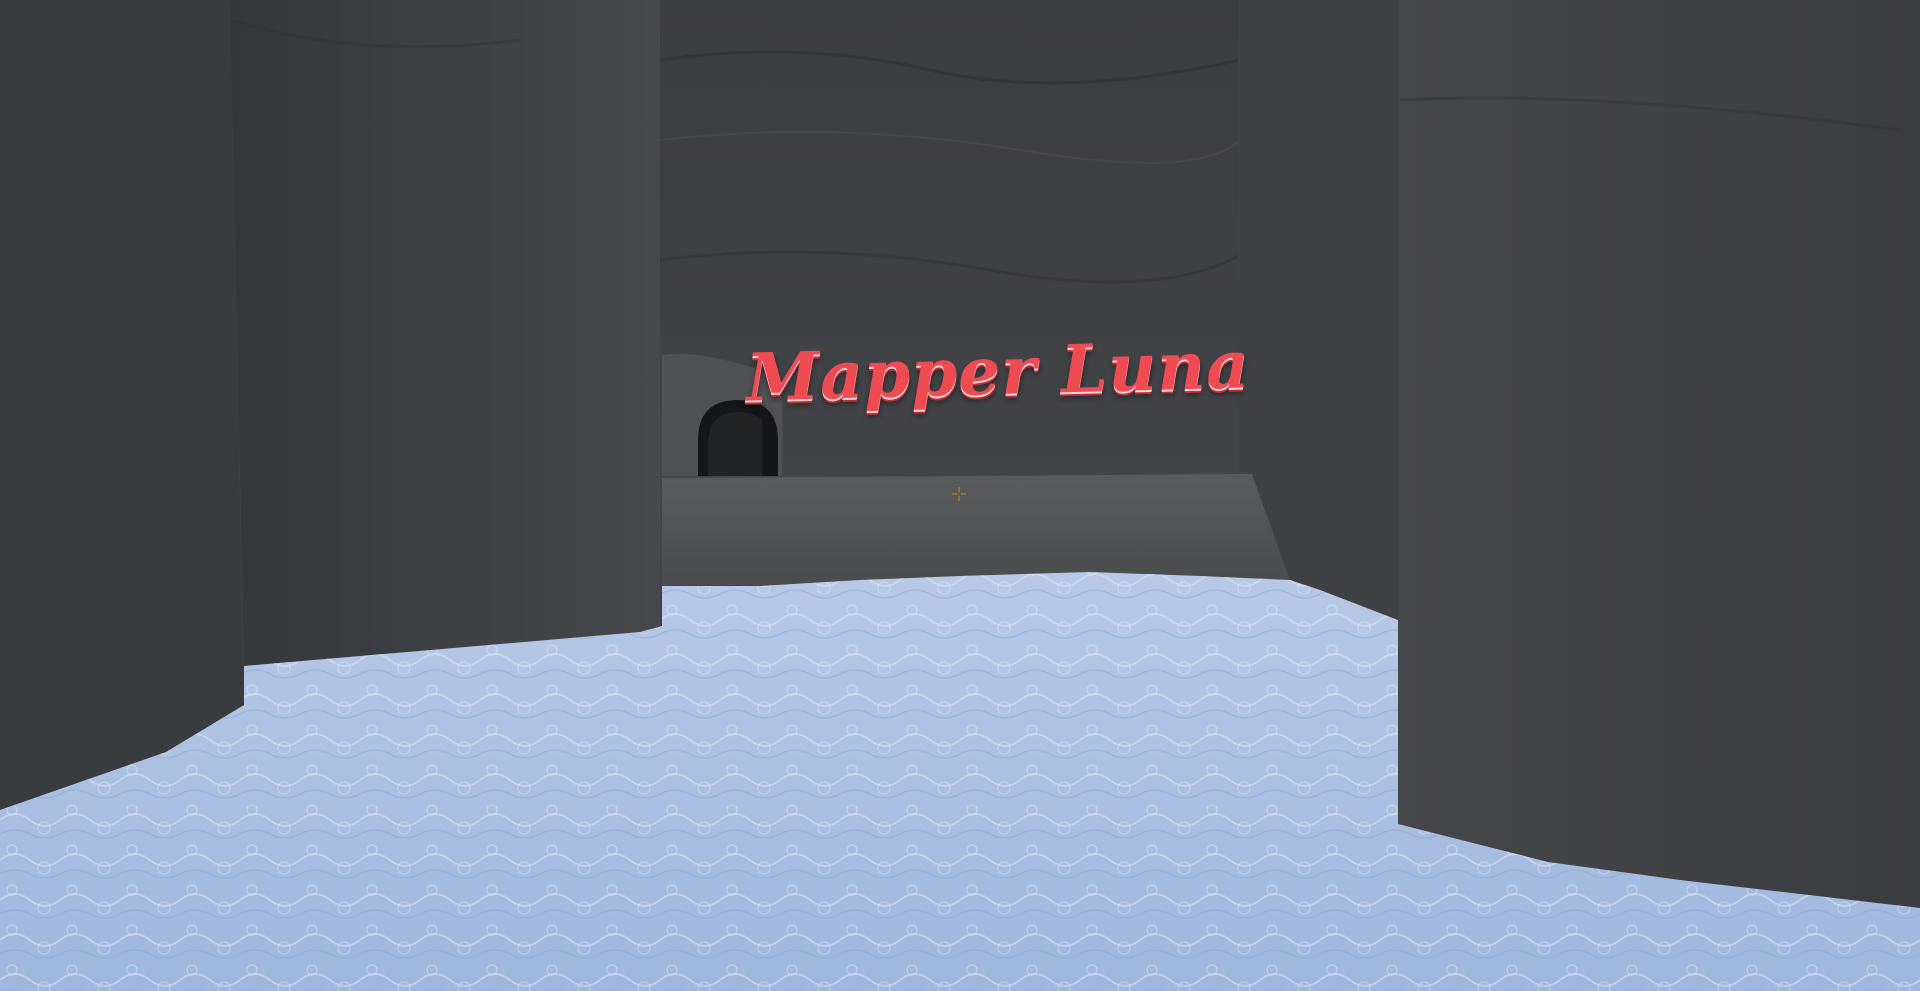 Image resolution: width=1920 pixels, height=991 pixels. I want to click on stone-ledge, so click(976, 530).